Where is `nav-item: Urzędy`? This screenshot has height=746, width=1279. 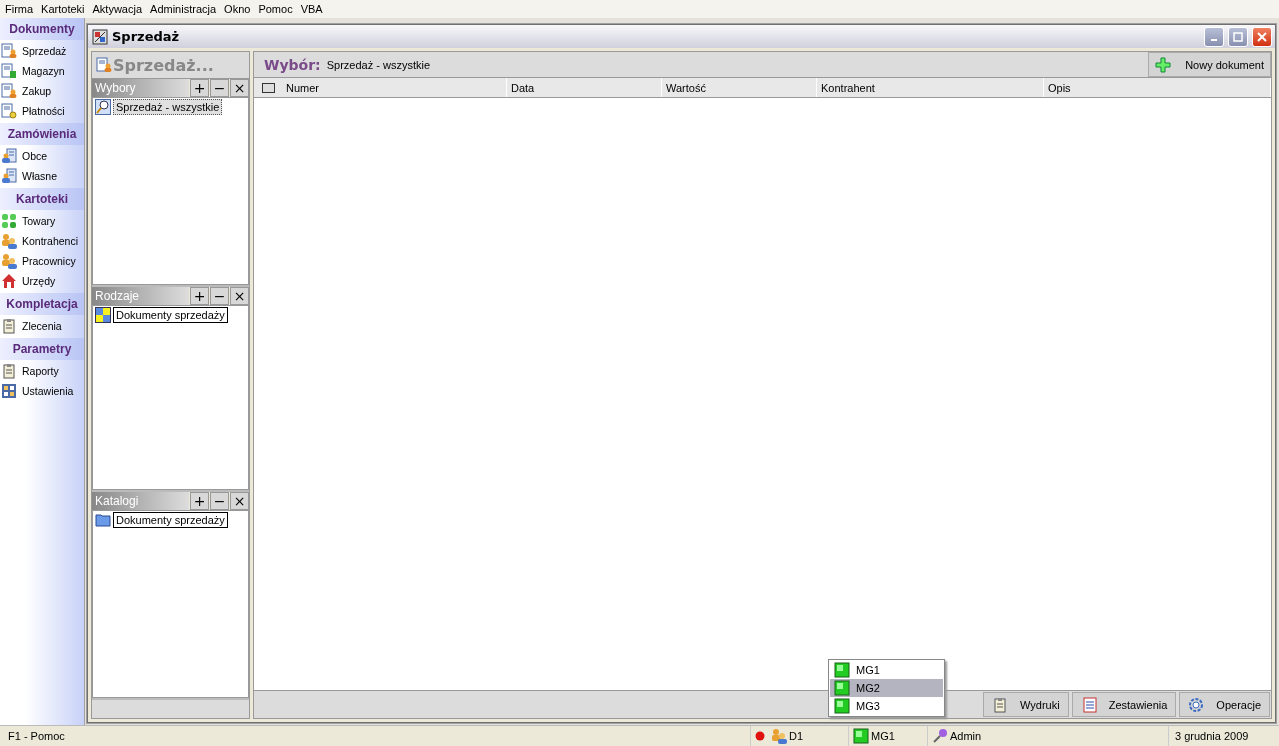
nav-item: Urzędy is located at coordinates (42, 281).